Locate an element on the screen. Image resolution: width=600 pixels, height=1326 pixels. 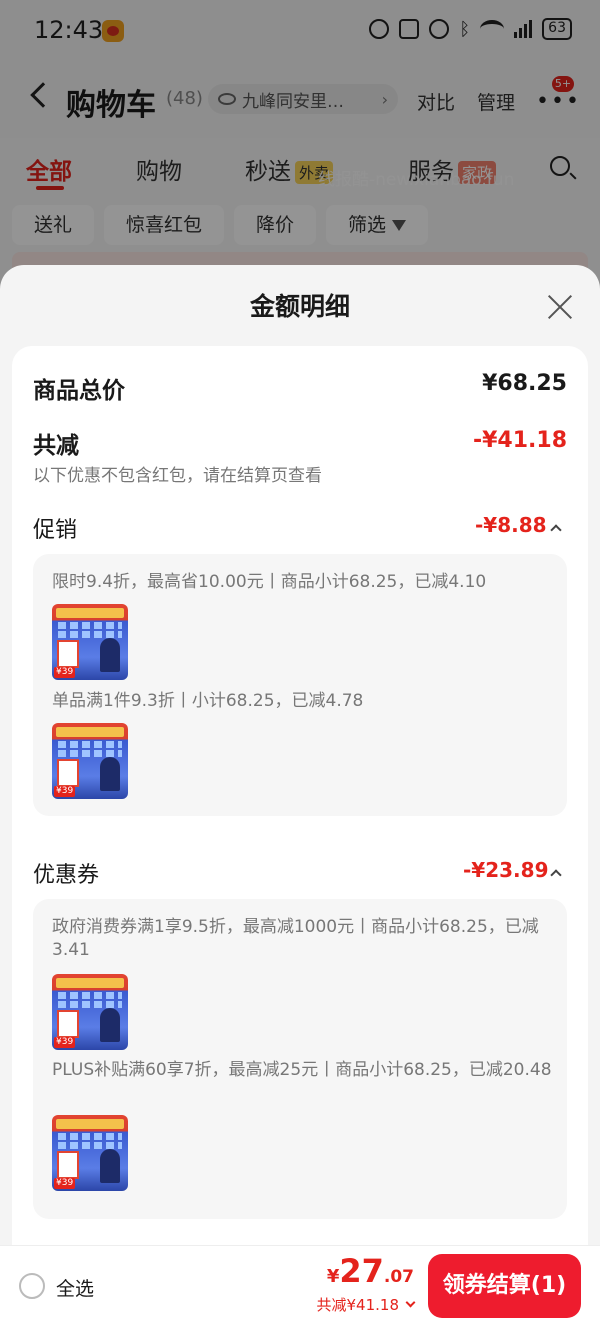
total-integer: 27 is located at coordinates (361, 1271).